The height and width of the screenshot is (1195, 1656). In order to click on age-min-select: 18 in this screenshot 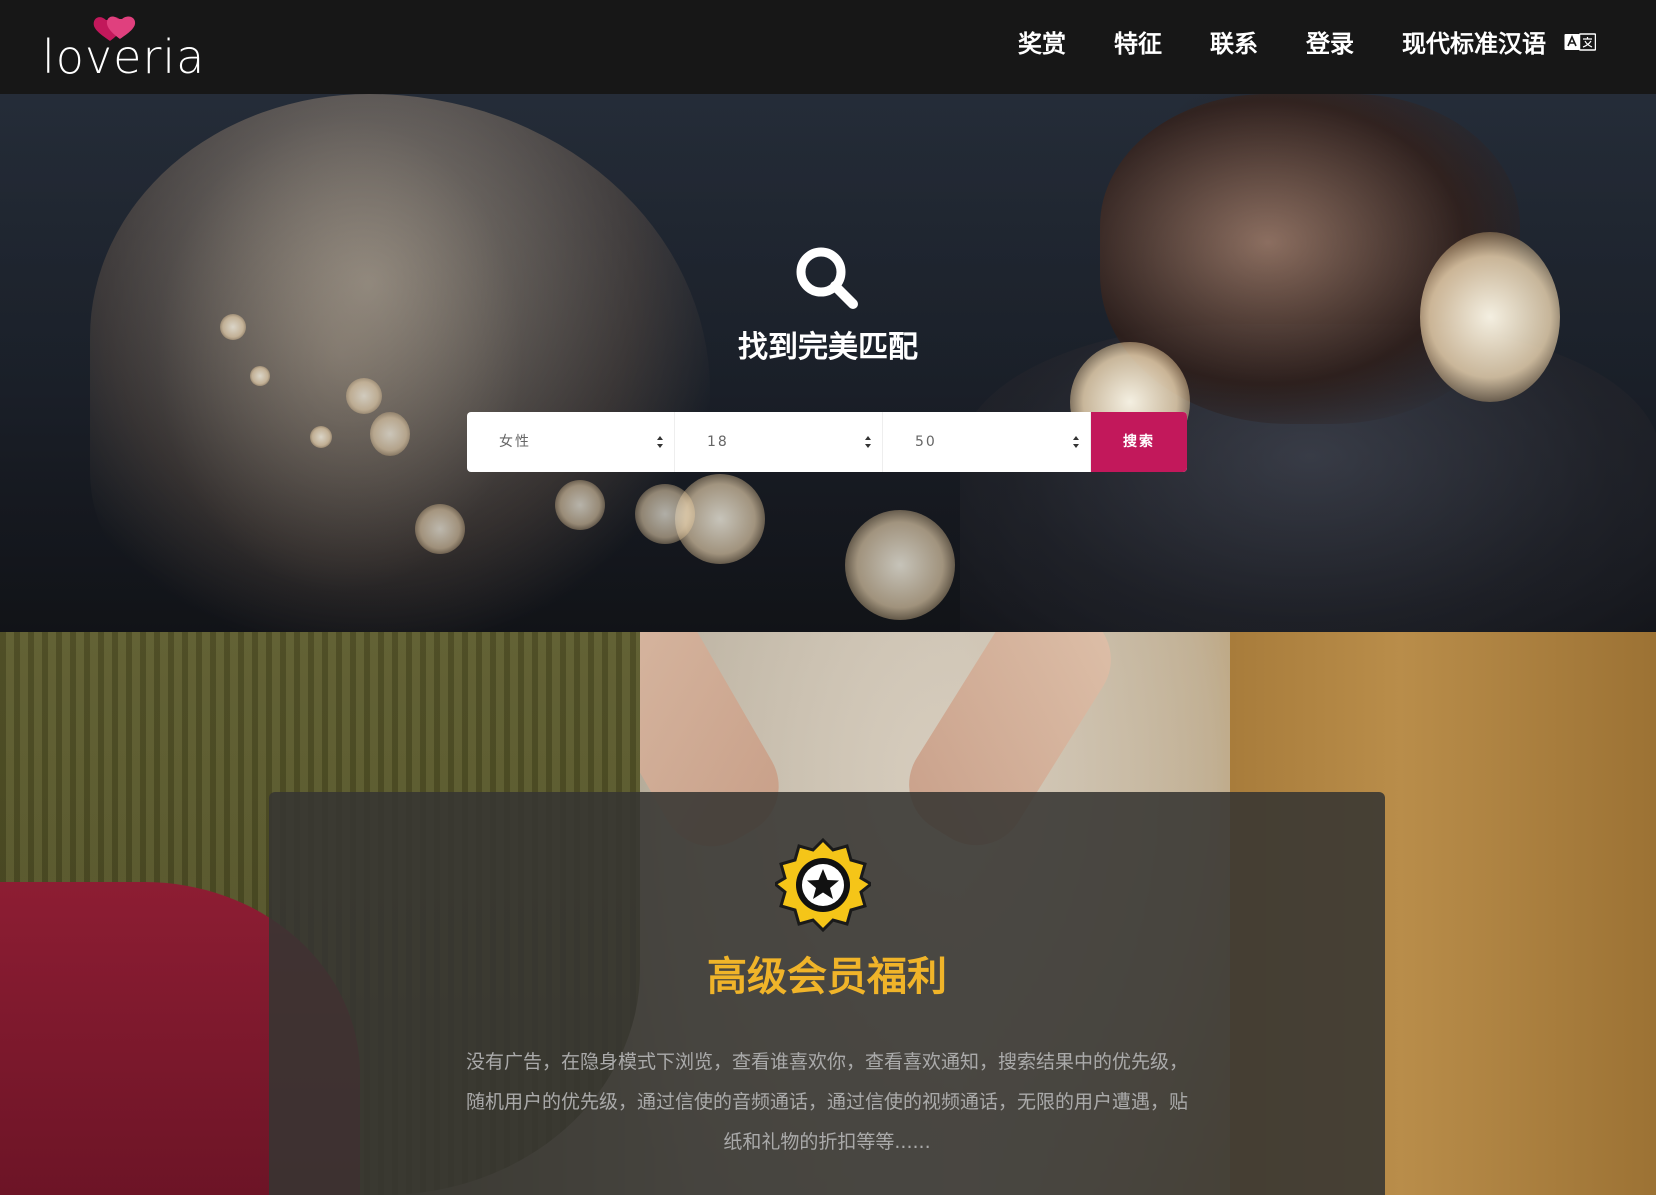, I will do `click(779, 442)`.